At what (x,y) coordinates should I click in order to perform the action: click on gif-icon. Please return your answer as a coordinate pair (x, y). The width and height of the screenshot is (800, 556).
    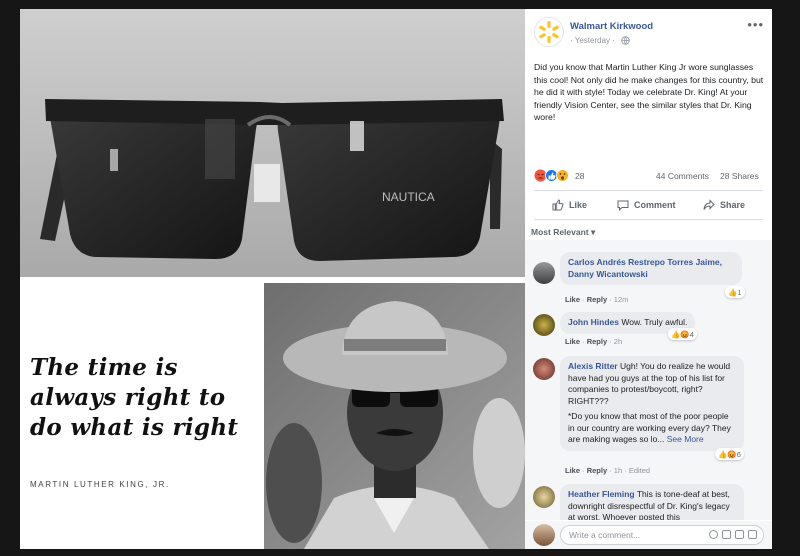
    Looking at the image, I should click on (739, 534).